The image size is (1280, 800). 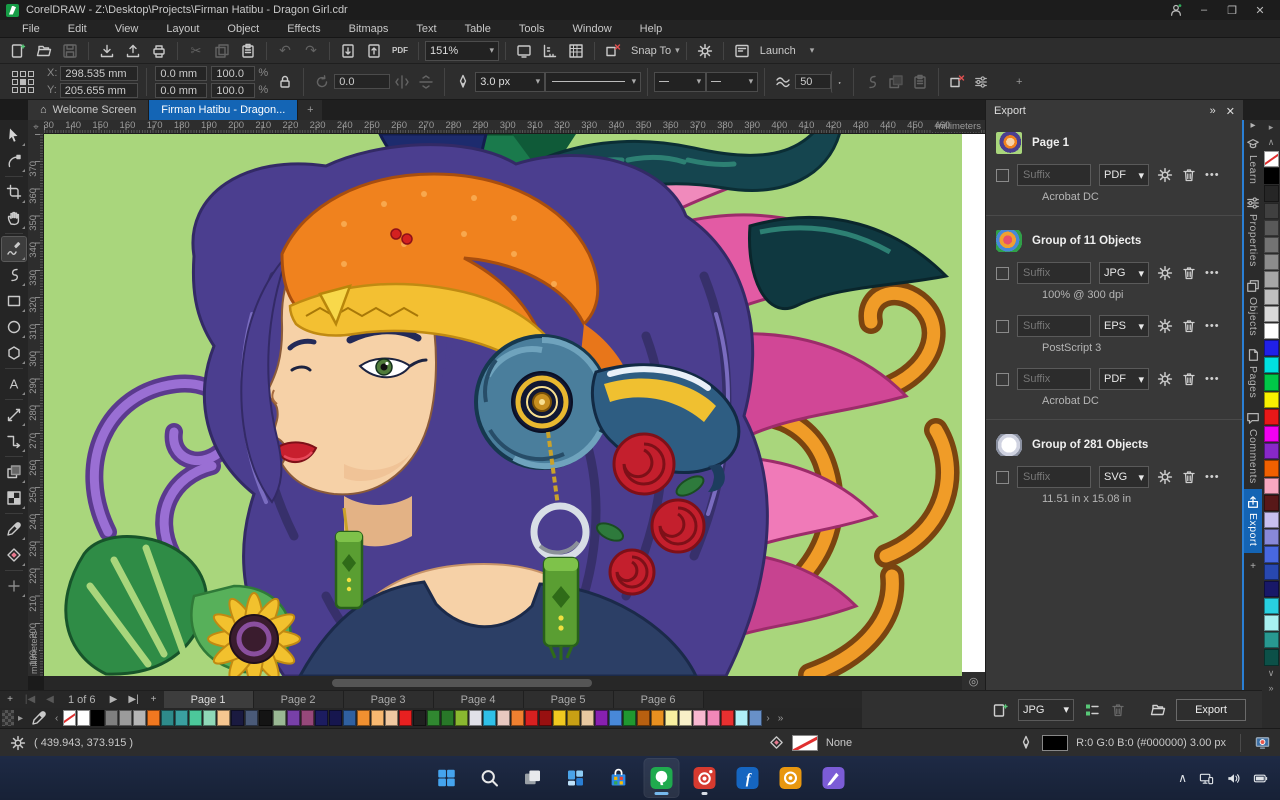 What do you see at coordinates (478, 29) in the screenshot?
I see `menu-item-table: Table` at bounding box center [478, 29].